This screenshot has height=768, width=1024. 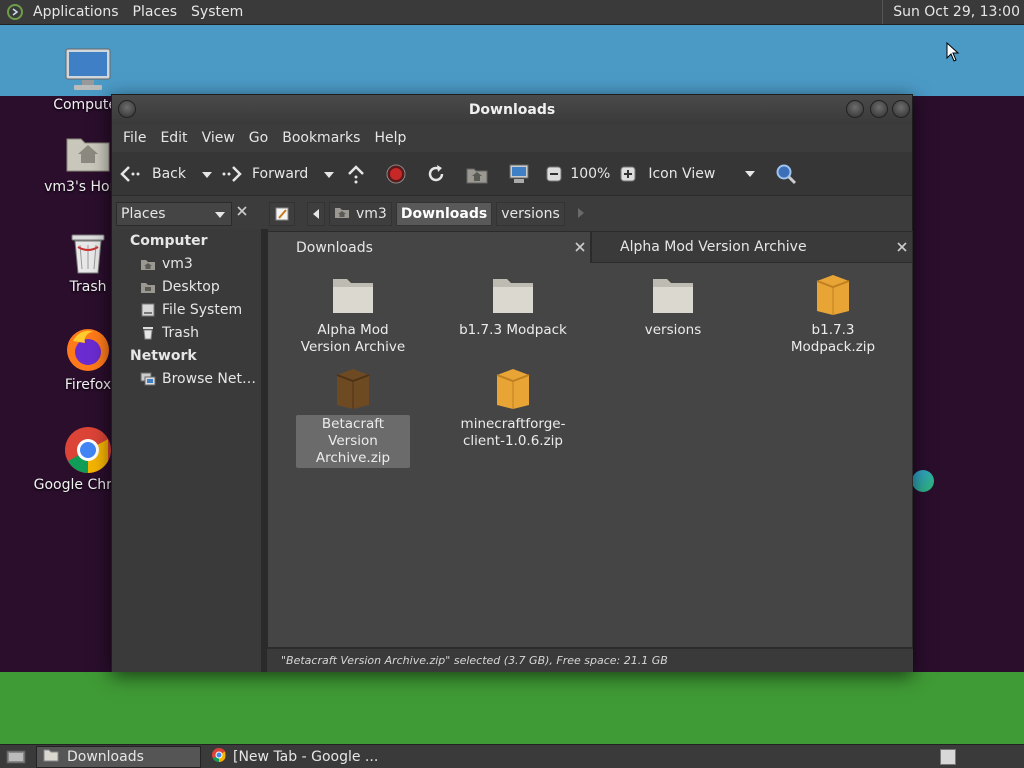 I want to click on path-scroll-right-icon, so click(x=581, y=214).